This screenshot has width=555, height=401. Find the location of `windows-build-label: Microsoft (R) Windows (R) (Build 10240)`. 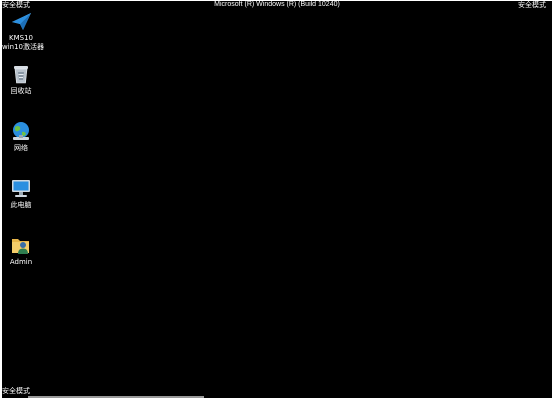

windows-build-label: Microsoft (R) Windows (R) (Build 10240) is located at coordinates (277, 4).